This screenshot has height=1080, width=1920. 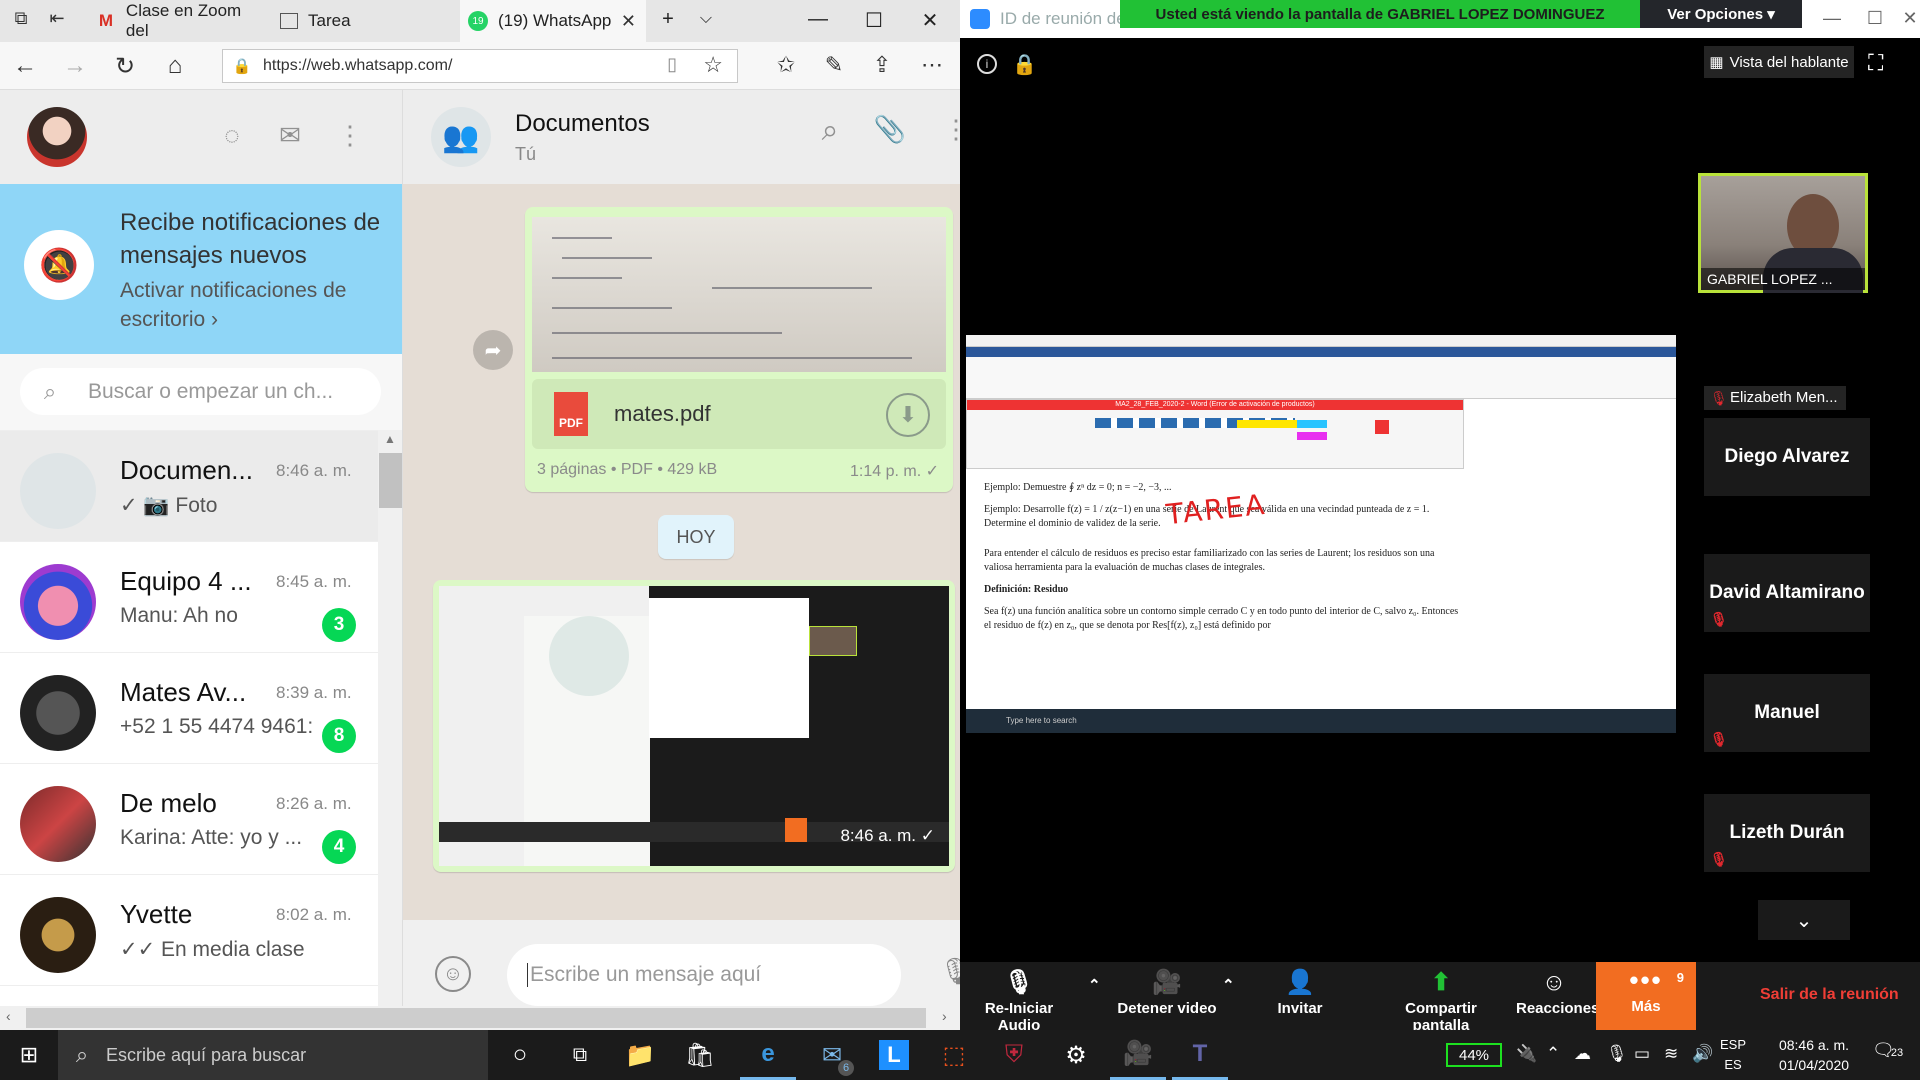 What do you see at coordinates (834, 65) in the screenshot?
I see `pen-icon: ✎` at bounding box center [834, 65].